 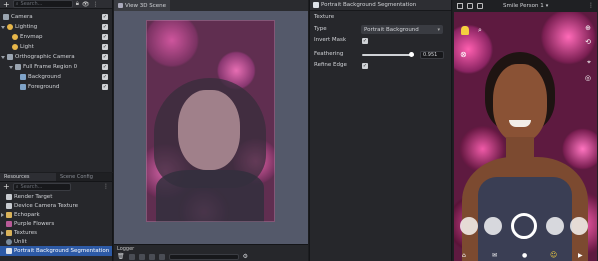 I want to click on texture-section-label: Texture, so click(x=324, y=17).